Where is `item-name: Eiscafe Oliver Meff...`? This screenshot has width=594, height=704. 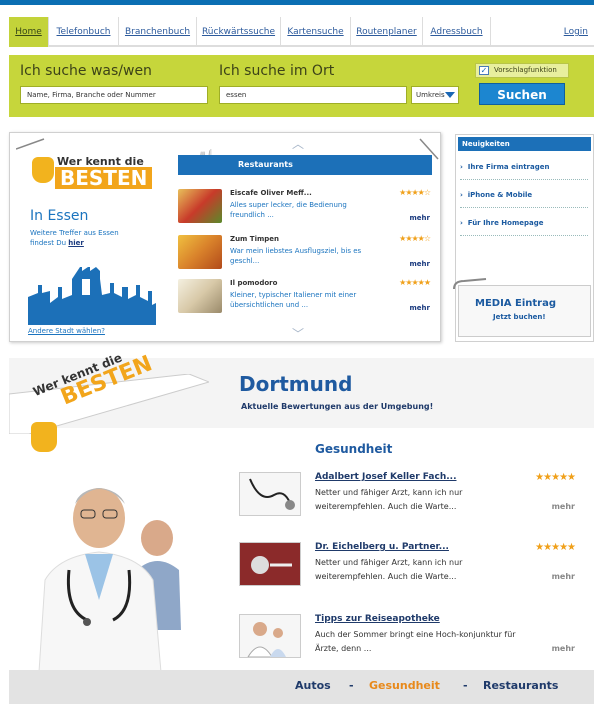
item-name: Eiscafe Oliver Meff... is located at coordinates (271, 193).